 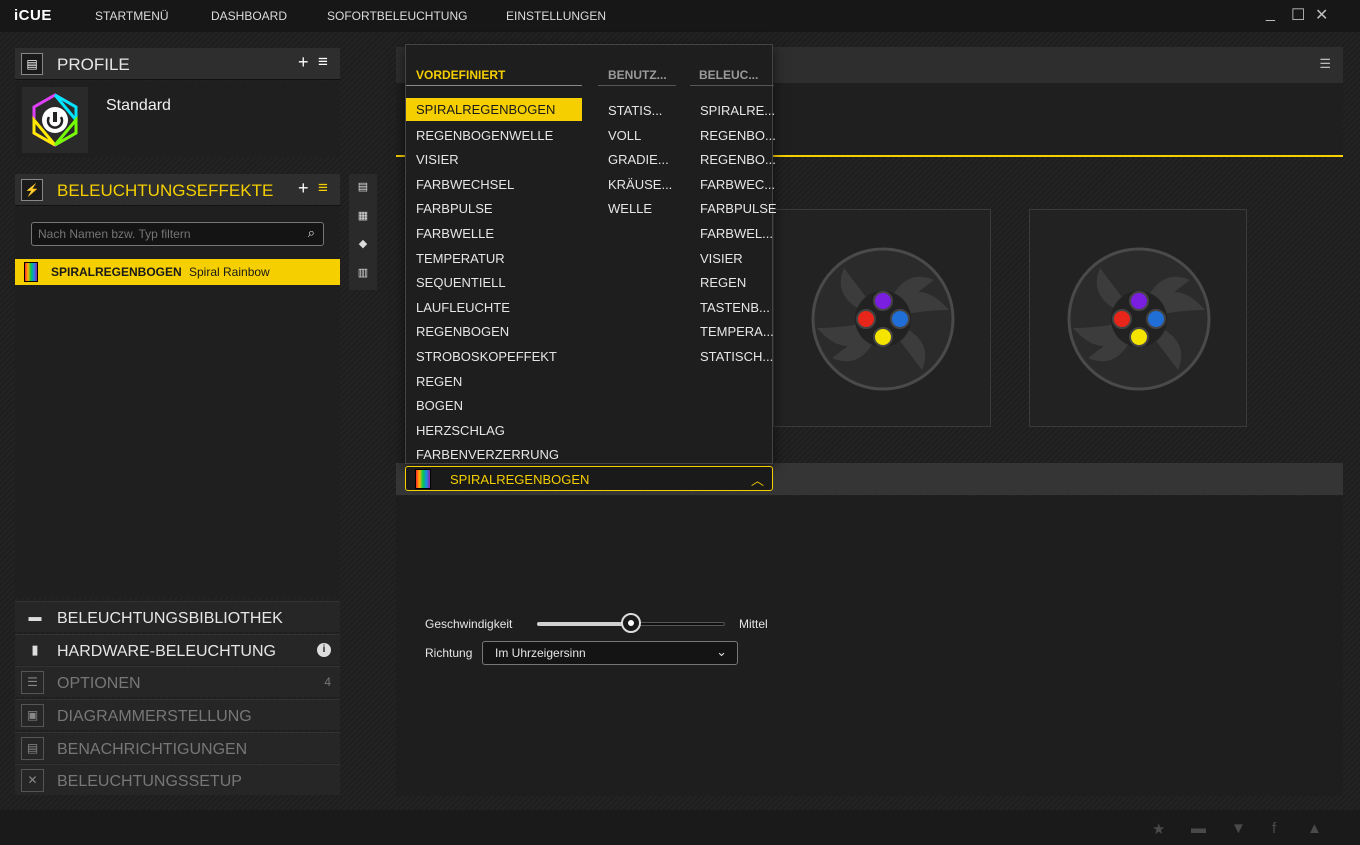 I want to click on sidebar-item-notifications: ▤ BENACHRICHTIGUNGEN, so click(x=177, y=747).